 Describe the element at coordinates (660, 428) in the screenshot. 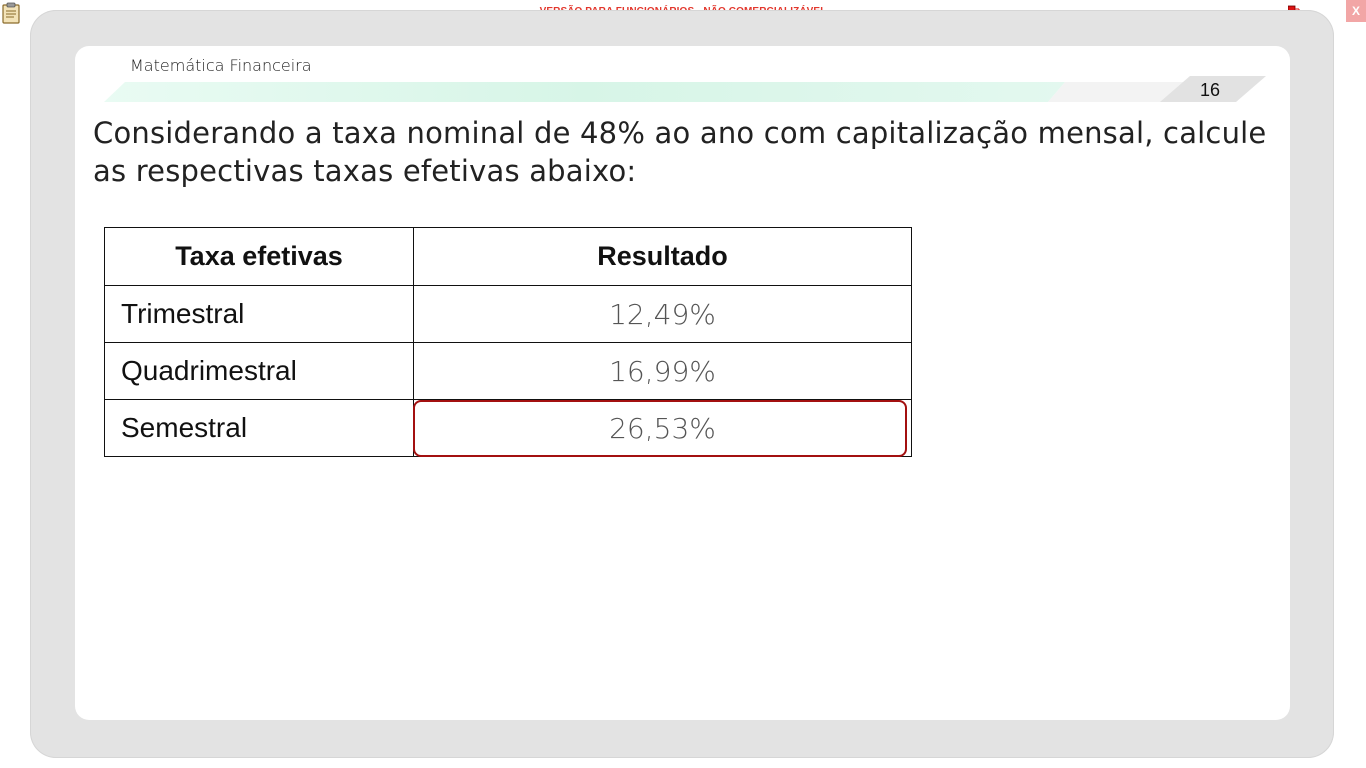

I see `highlight-box` at that location.